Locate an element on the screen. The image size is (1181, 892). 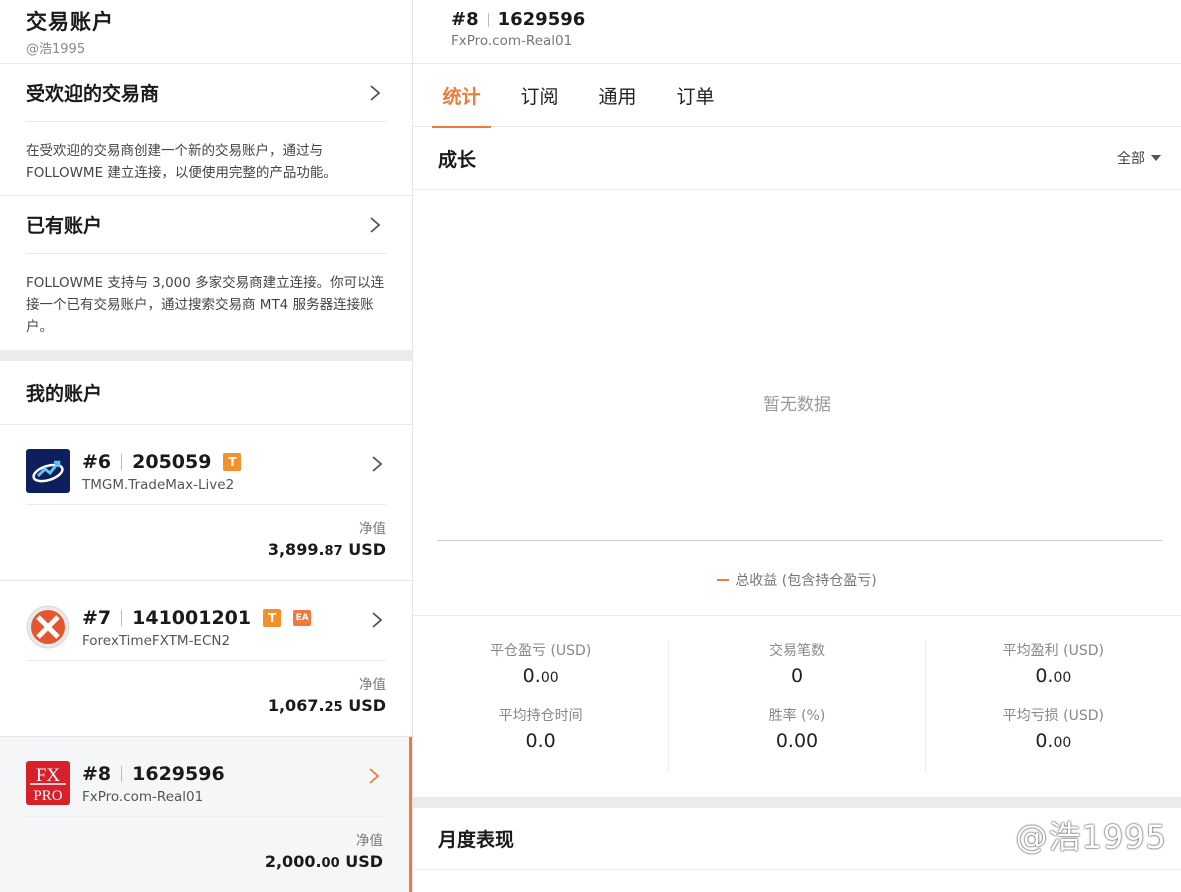
fxpro-logo-icon: FX PRO is located at coordinates (48, 783).